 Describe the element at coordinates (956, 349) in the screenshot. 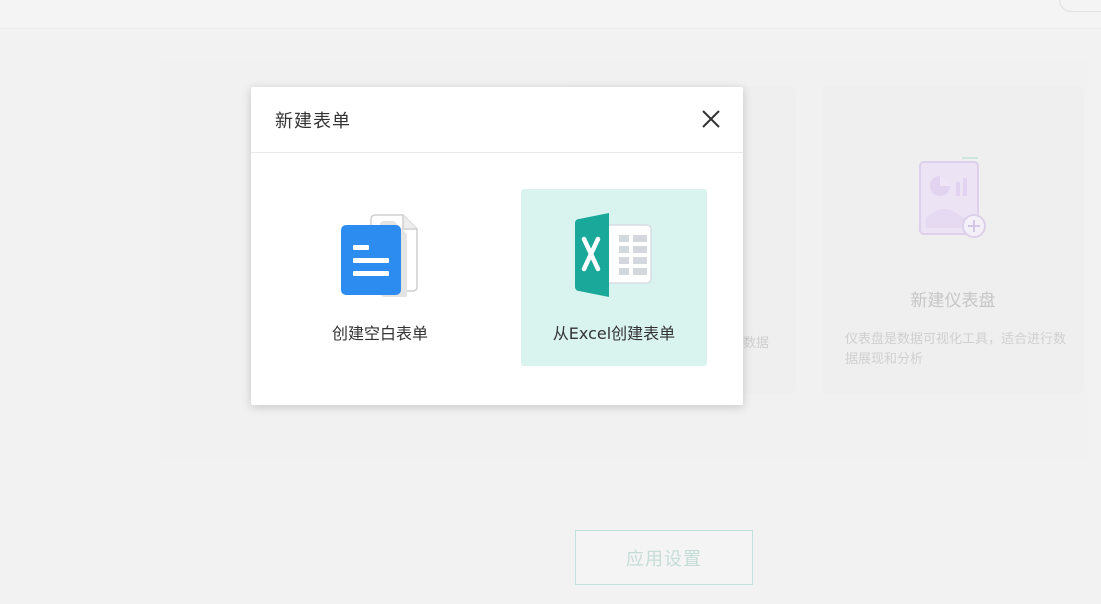

I see `dashboard-card-description: 仪表盘是数据可视化工具，适合进行数据展现和分析` at that location.